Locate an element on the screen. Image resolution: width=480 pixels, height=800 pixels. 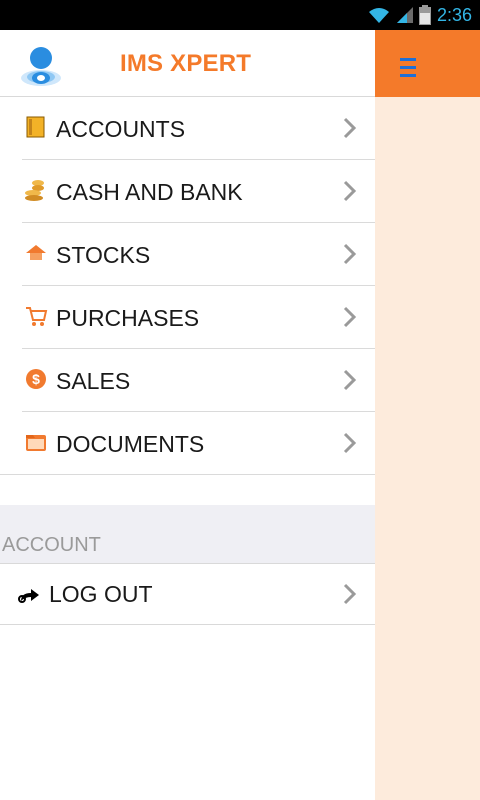
menu-item-documents: DOCUMENTS is located at coordinates (187, 443).